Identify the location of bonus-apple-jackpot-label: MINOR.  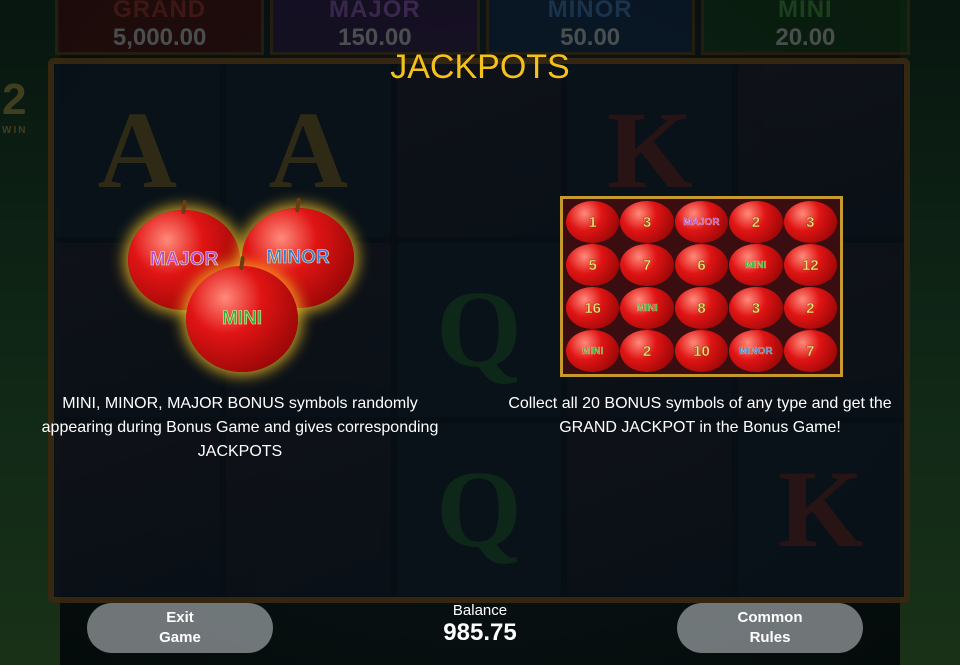
(756, 351).